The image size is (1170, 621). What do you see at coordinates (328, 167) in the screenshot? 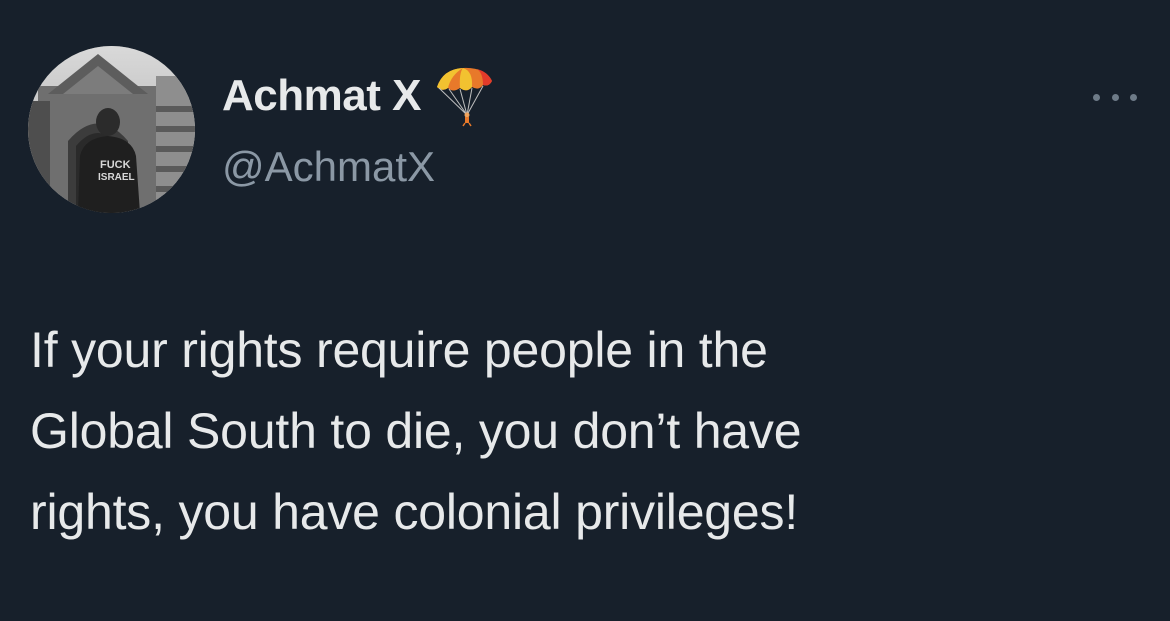
I see `handle: @AchmatX` at bounding box center [328, 167].